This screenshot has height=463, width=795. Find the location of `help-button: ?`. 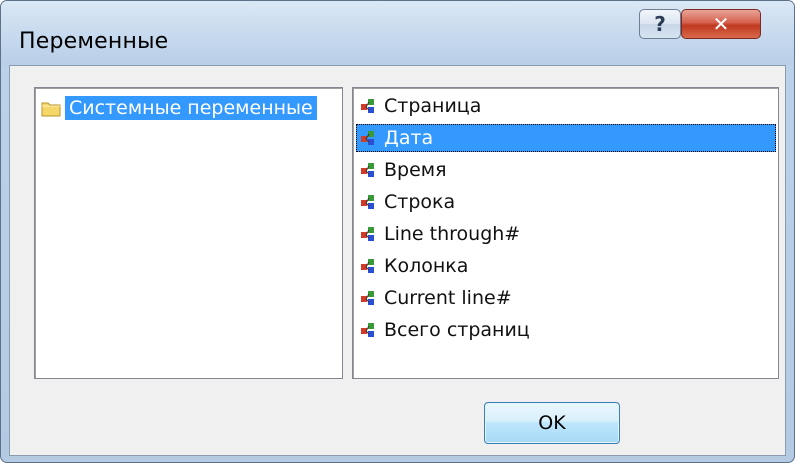

help-button: ? is located at coordinates (660, 24).